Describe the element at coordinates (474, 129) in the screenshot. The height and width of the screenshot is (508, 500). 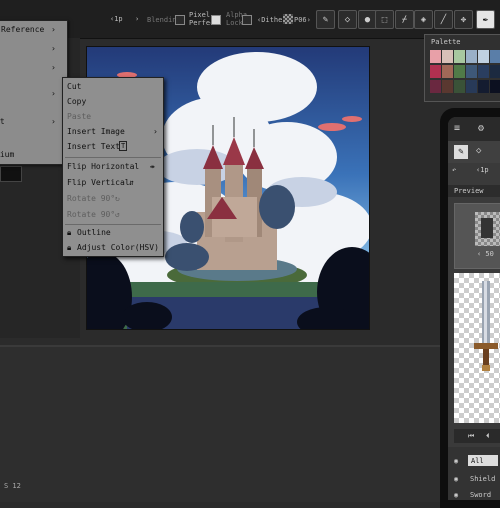
I see `phone-toolbar: ≡ ⚙` at that location.